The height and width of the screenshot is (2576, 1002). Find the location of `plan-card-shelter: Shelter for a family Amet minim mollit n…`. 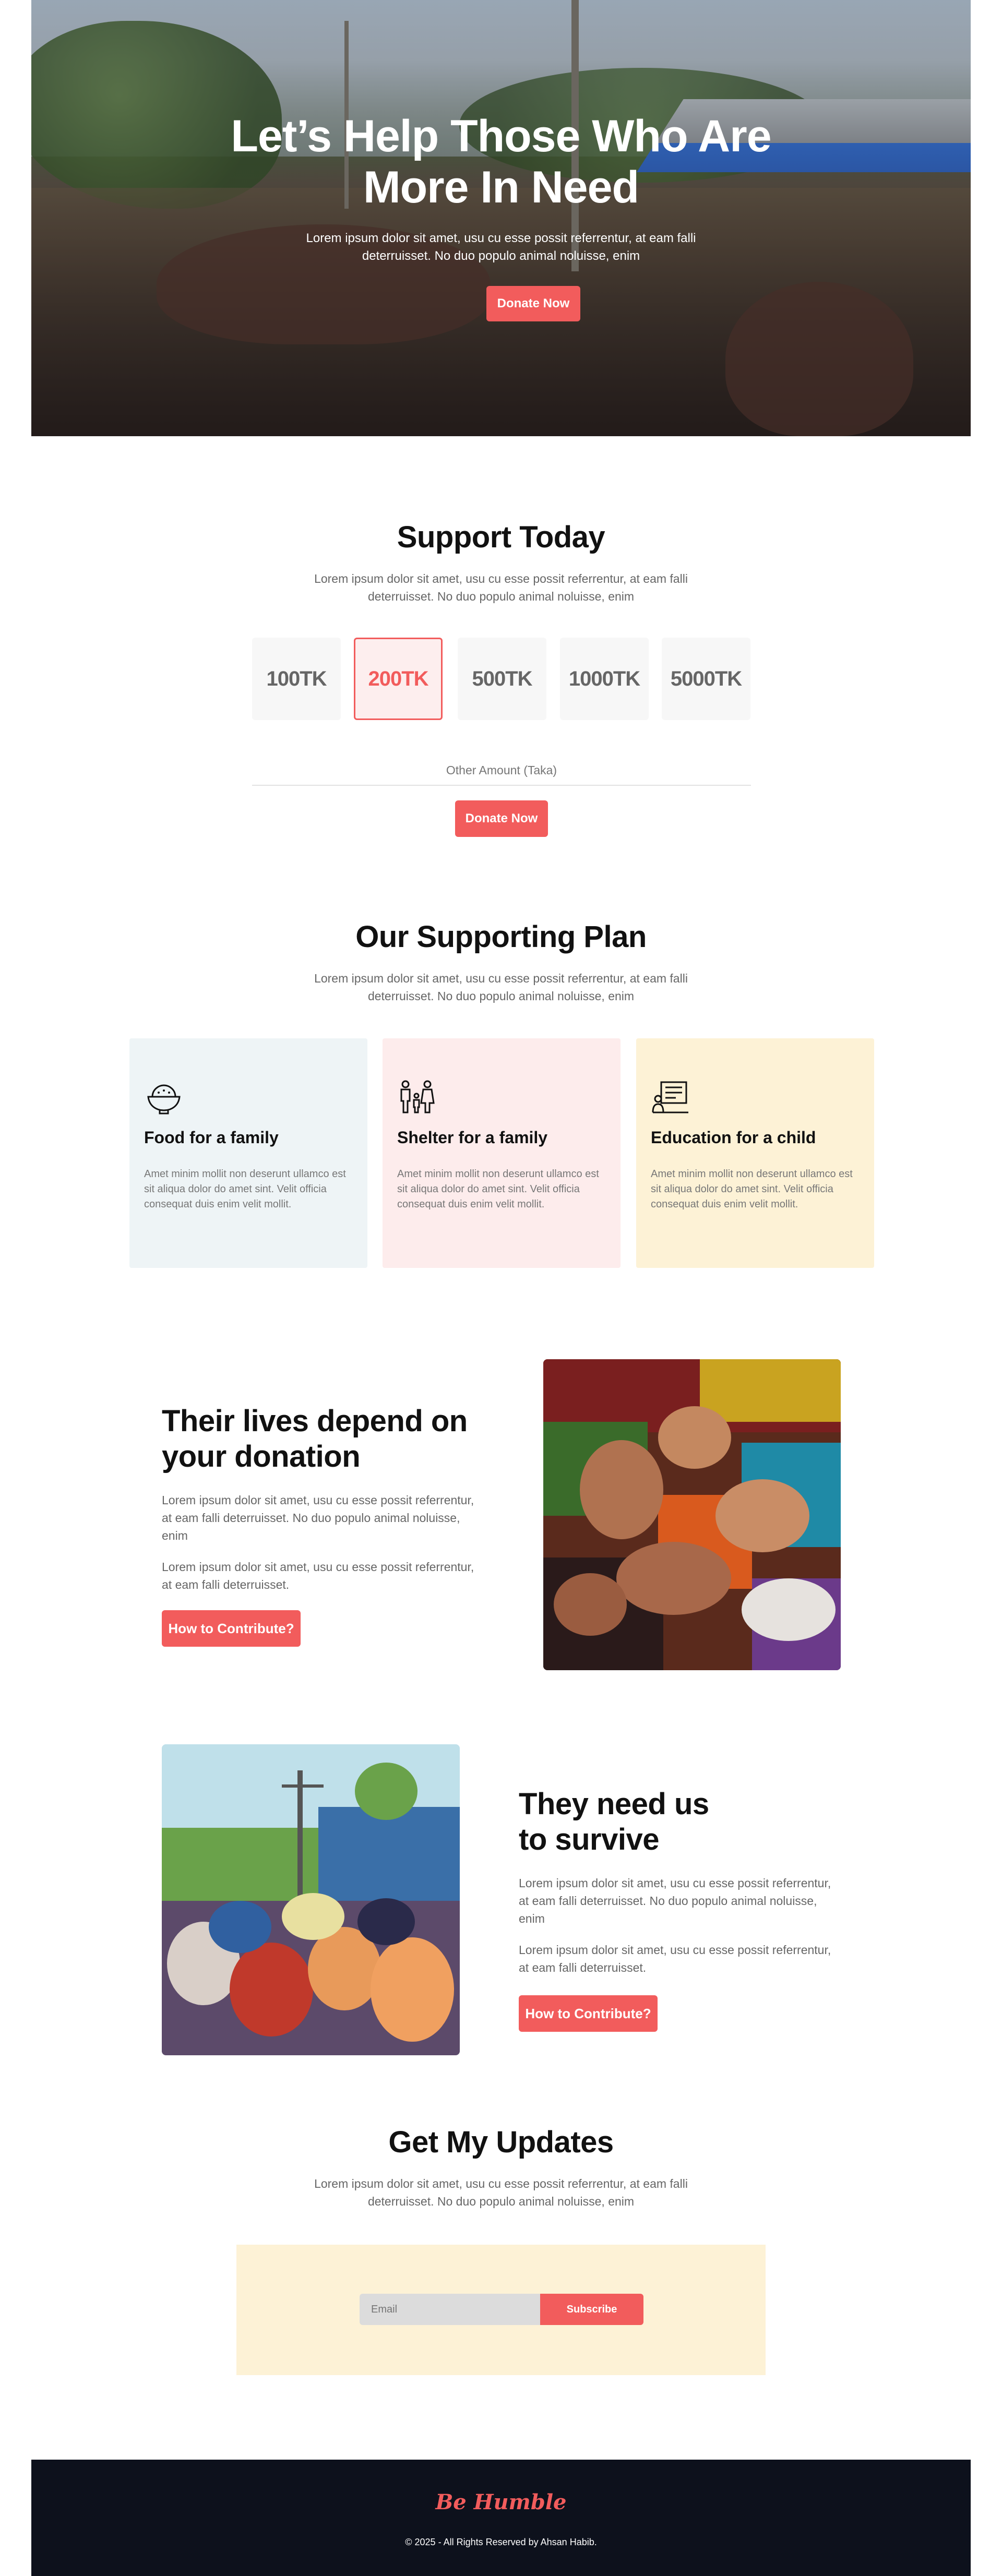

plan-card-shelter: Shelter for a family Amet minim mollit n… is located at coordinates (502, 1153).